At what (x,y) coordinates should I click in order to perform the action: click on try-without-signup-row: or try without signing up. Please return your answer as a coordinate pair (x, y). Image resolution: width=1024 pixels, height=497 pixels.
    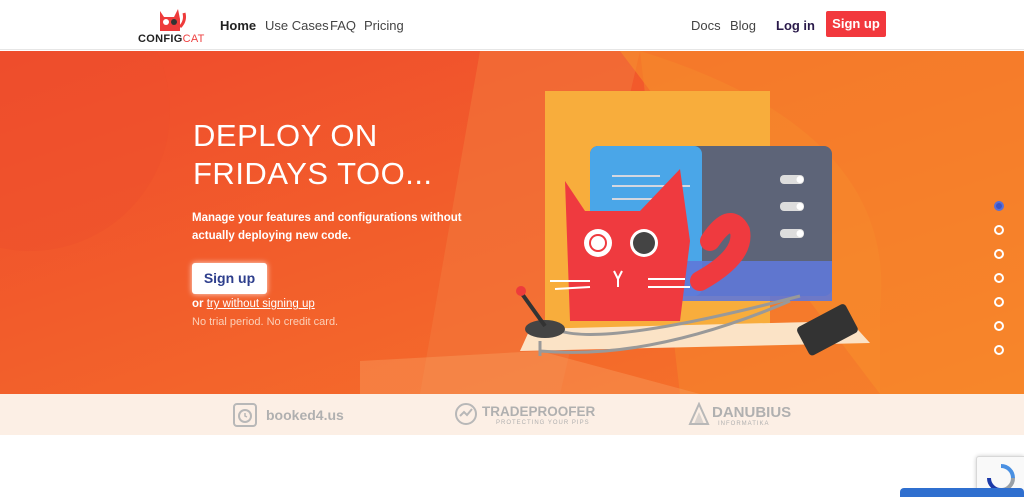
    Looking at the image, I should click on (253, 304).